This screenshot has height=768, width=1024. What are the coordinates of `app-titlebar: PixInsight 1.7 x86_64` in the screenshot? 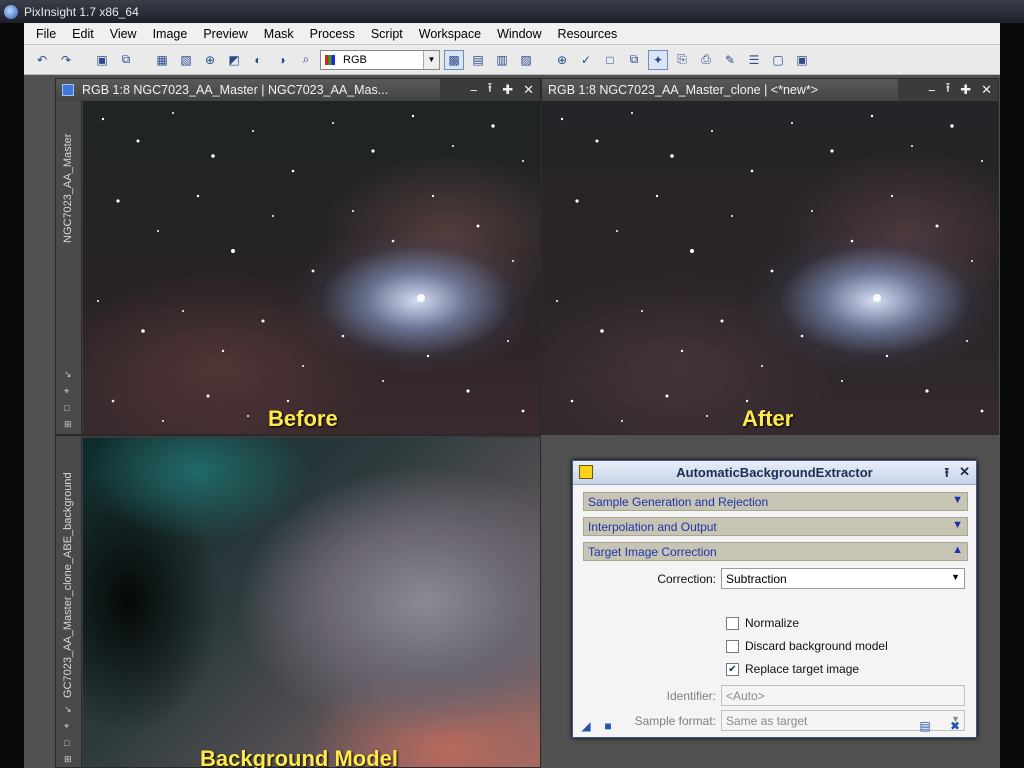 It's located at (512, 11).